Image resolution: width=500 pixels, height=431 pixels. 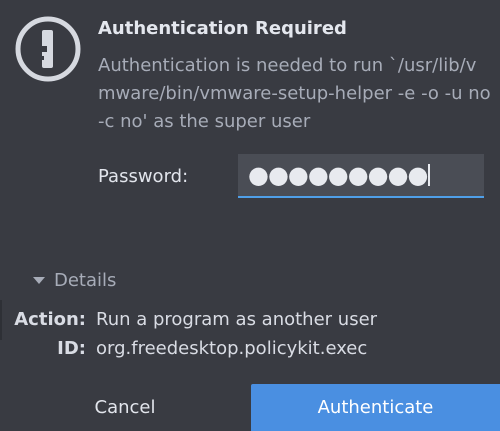 What do you see at coordinates (48, 49) in the screenshot?
I see `lock-icon` at bounding box center [48, 49].